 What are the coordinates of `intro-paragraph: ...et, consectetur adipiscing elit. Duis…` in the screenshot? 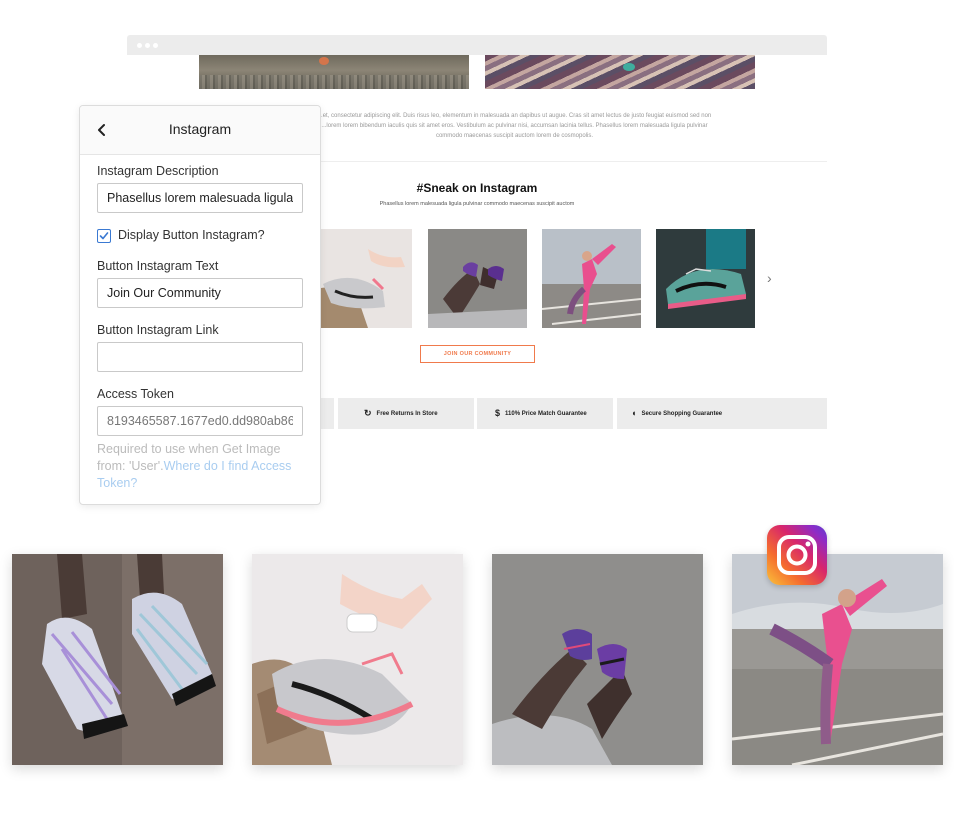 It's located at (514, 126).